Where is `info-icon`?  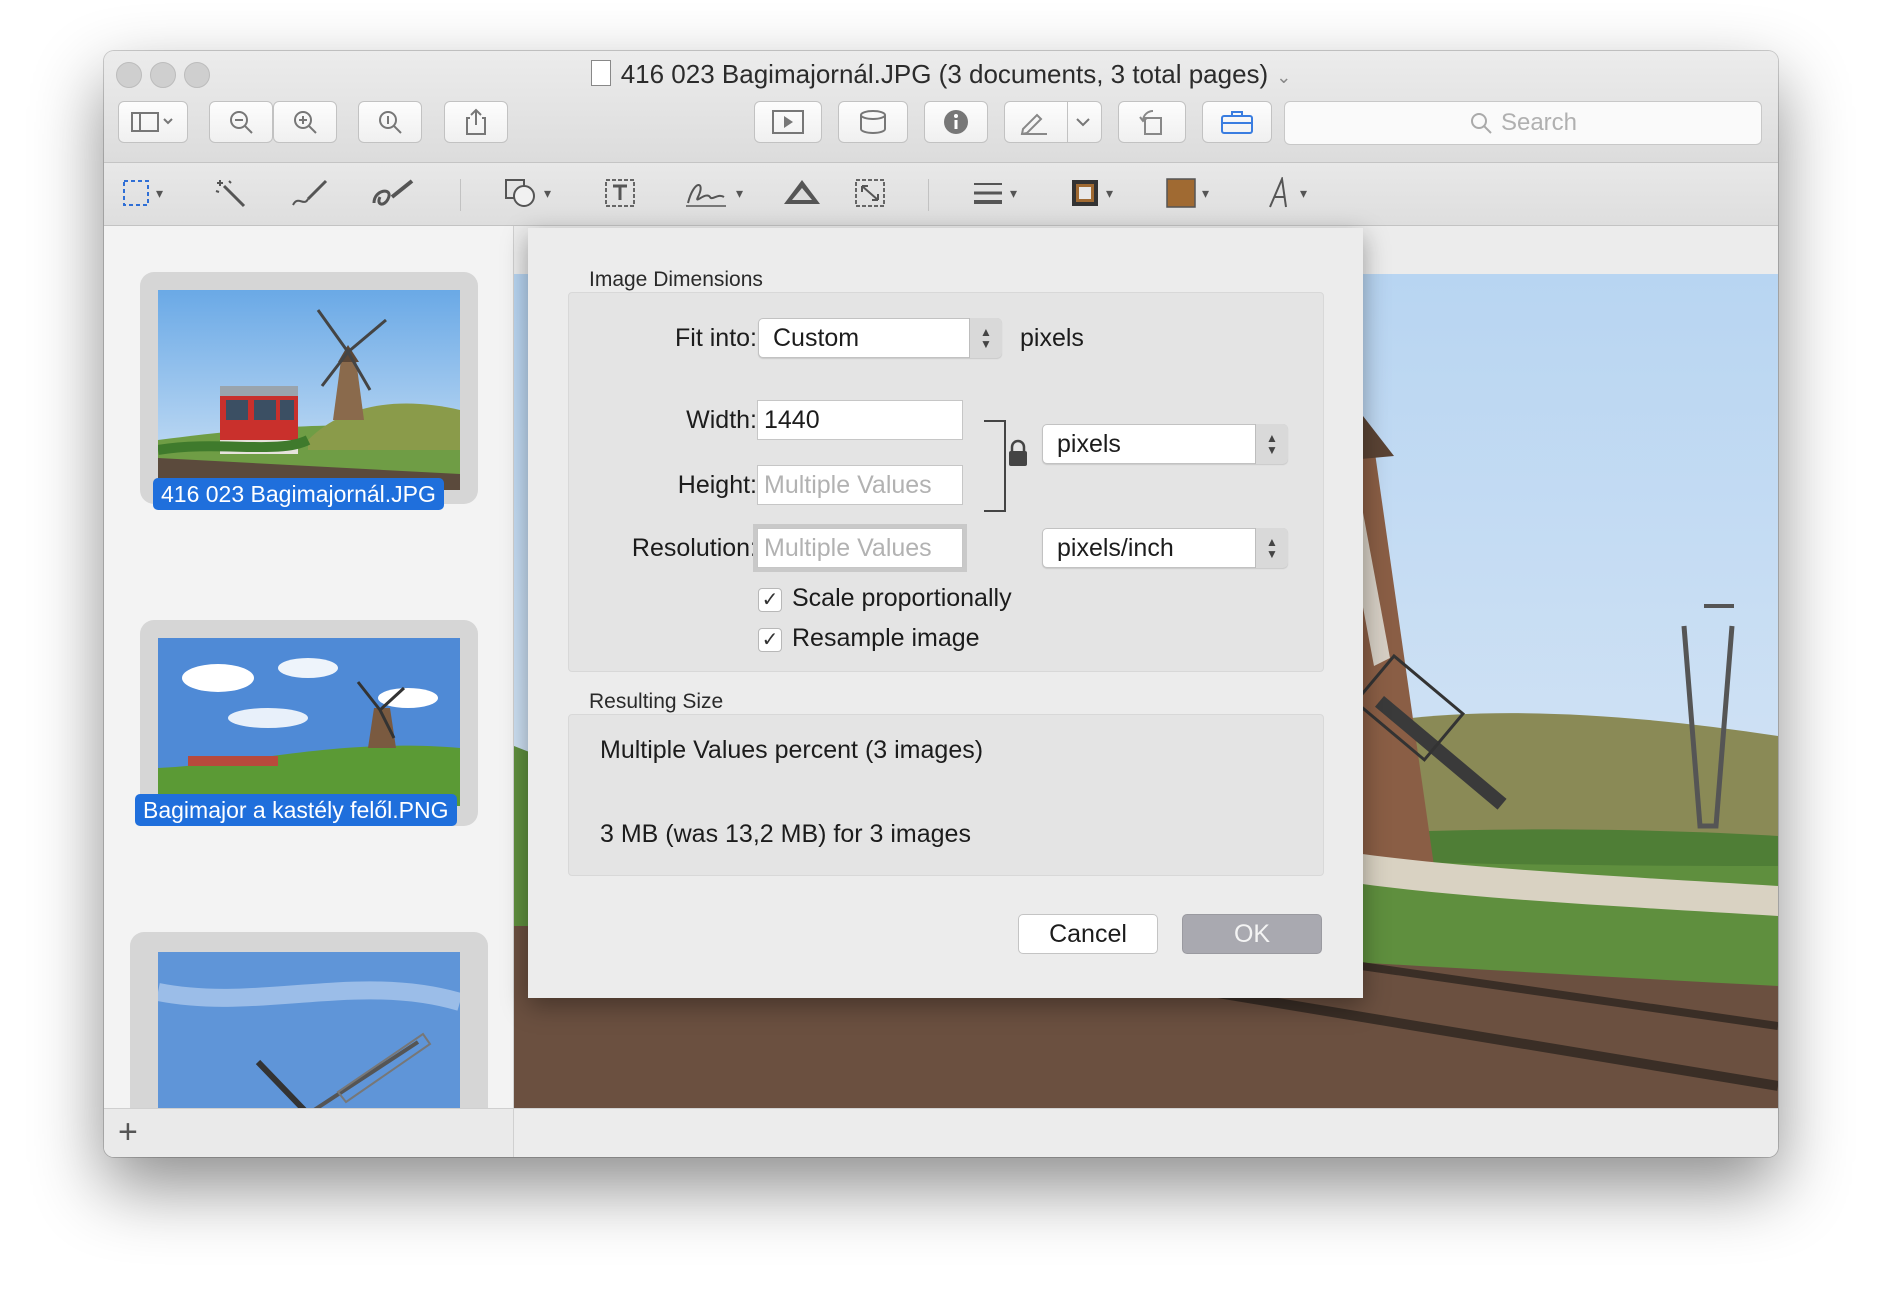 info-icon is located at coordinates (956, 122).